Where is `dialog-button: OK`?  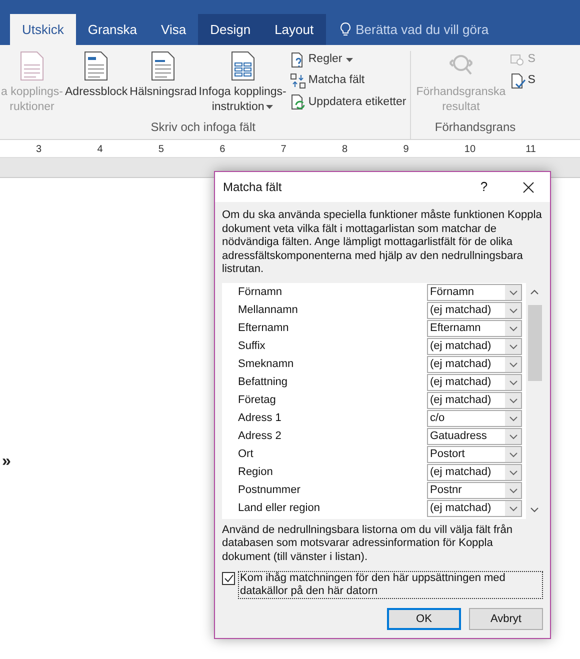
dialog-button: OK is located at coordinates (424, 619).